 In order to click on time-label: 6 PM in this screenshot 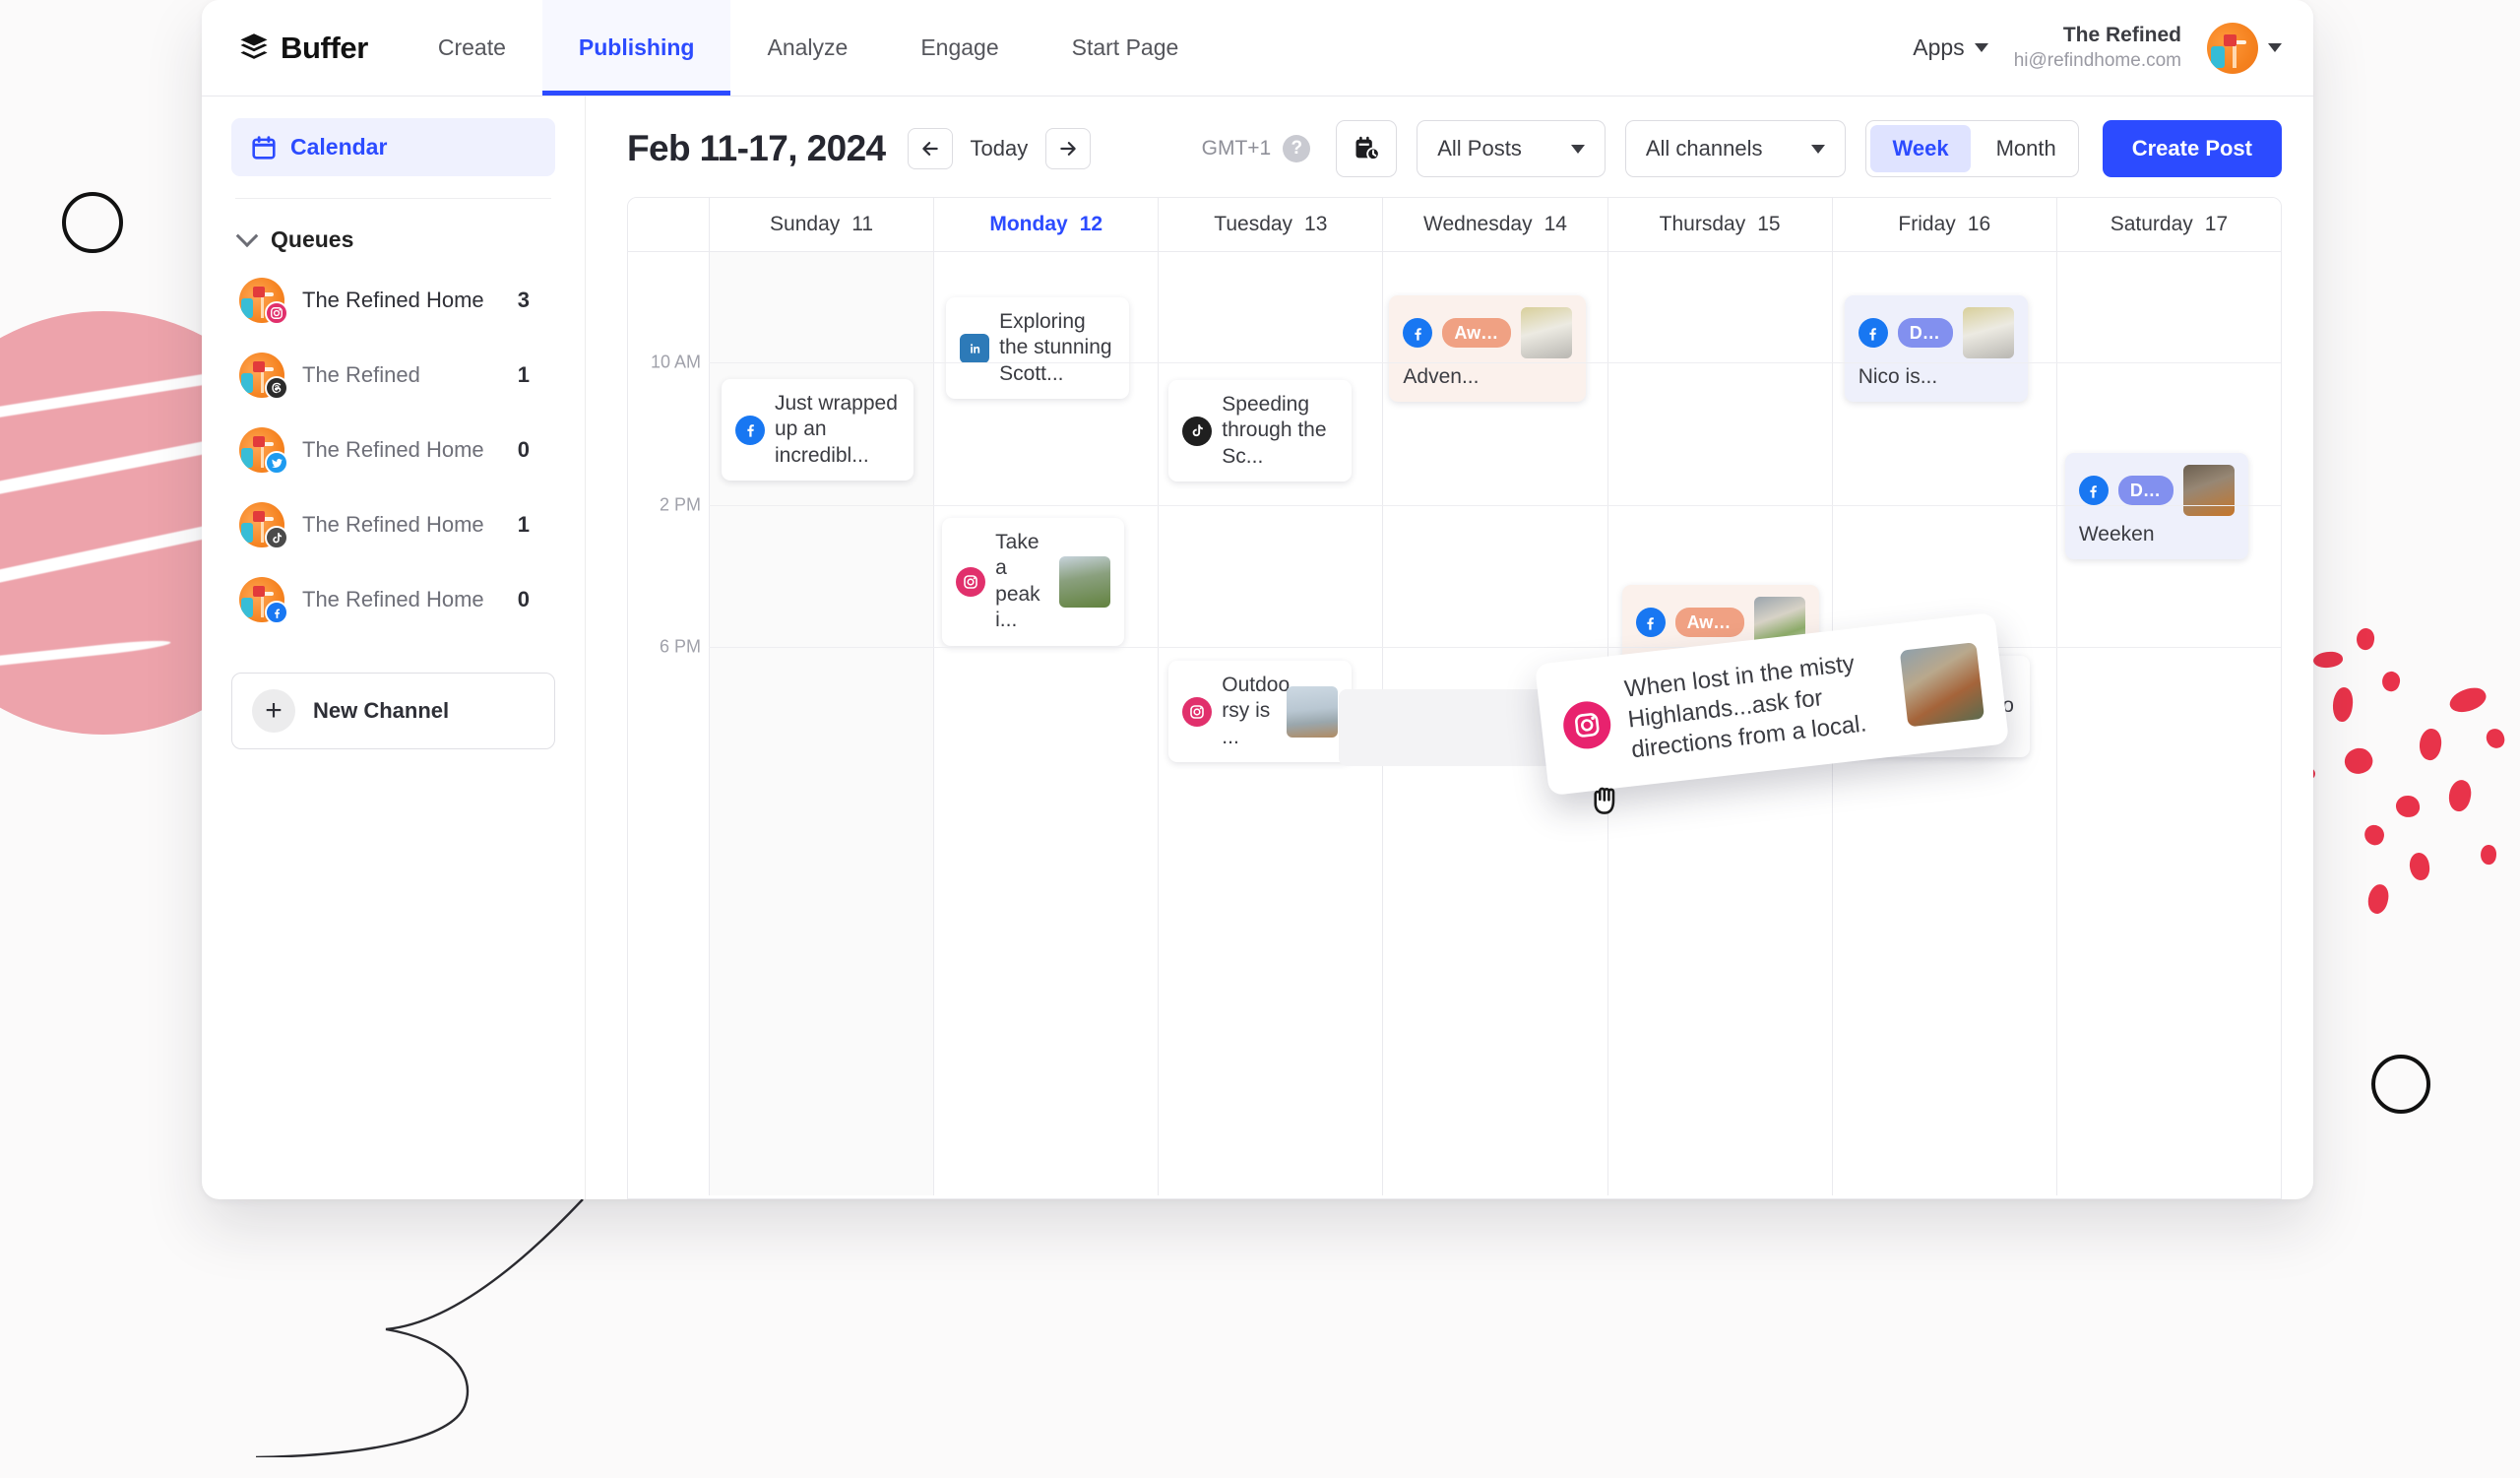, I will do `click(680, 646)`.